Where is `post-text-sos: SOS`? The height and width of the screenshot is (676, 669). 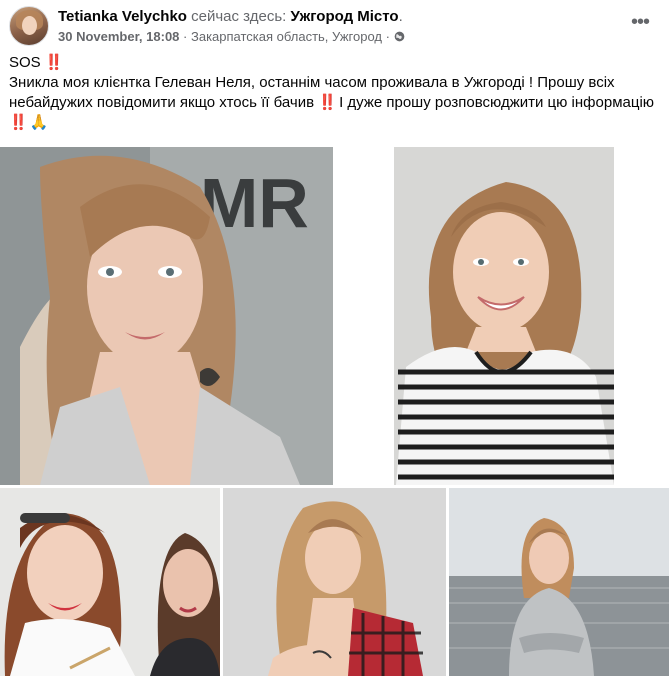
post-text-sos: SOS is located at coordinates (25, 62).